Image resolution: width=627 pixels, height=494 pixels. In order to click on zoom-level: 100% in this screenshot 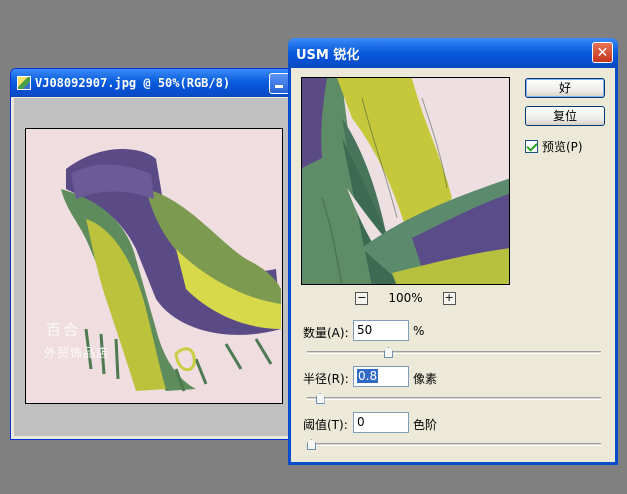, I will do `click(405, 298)`.